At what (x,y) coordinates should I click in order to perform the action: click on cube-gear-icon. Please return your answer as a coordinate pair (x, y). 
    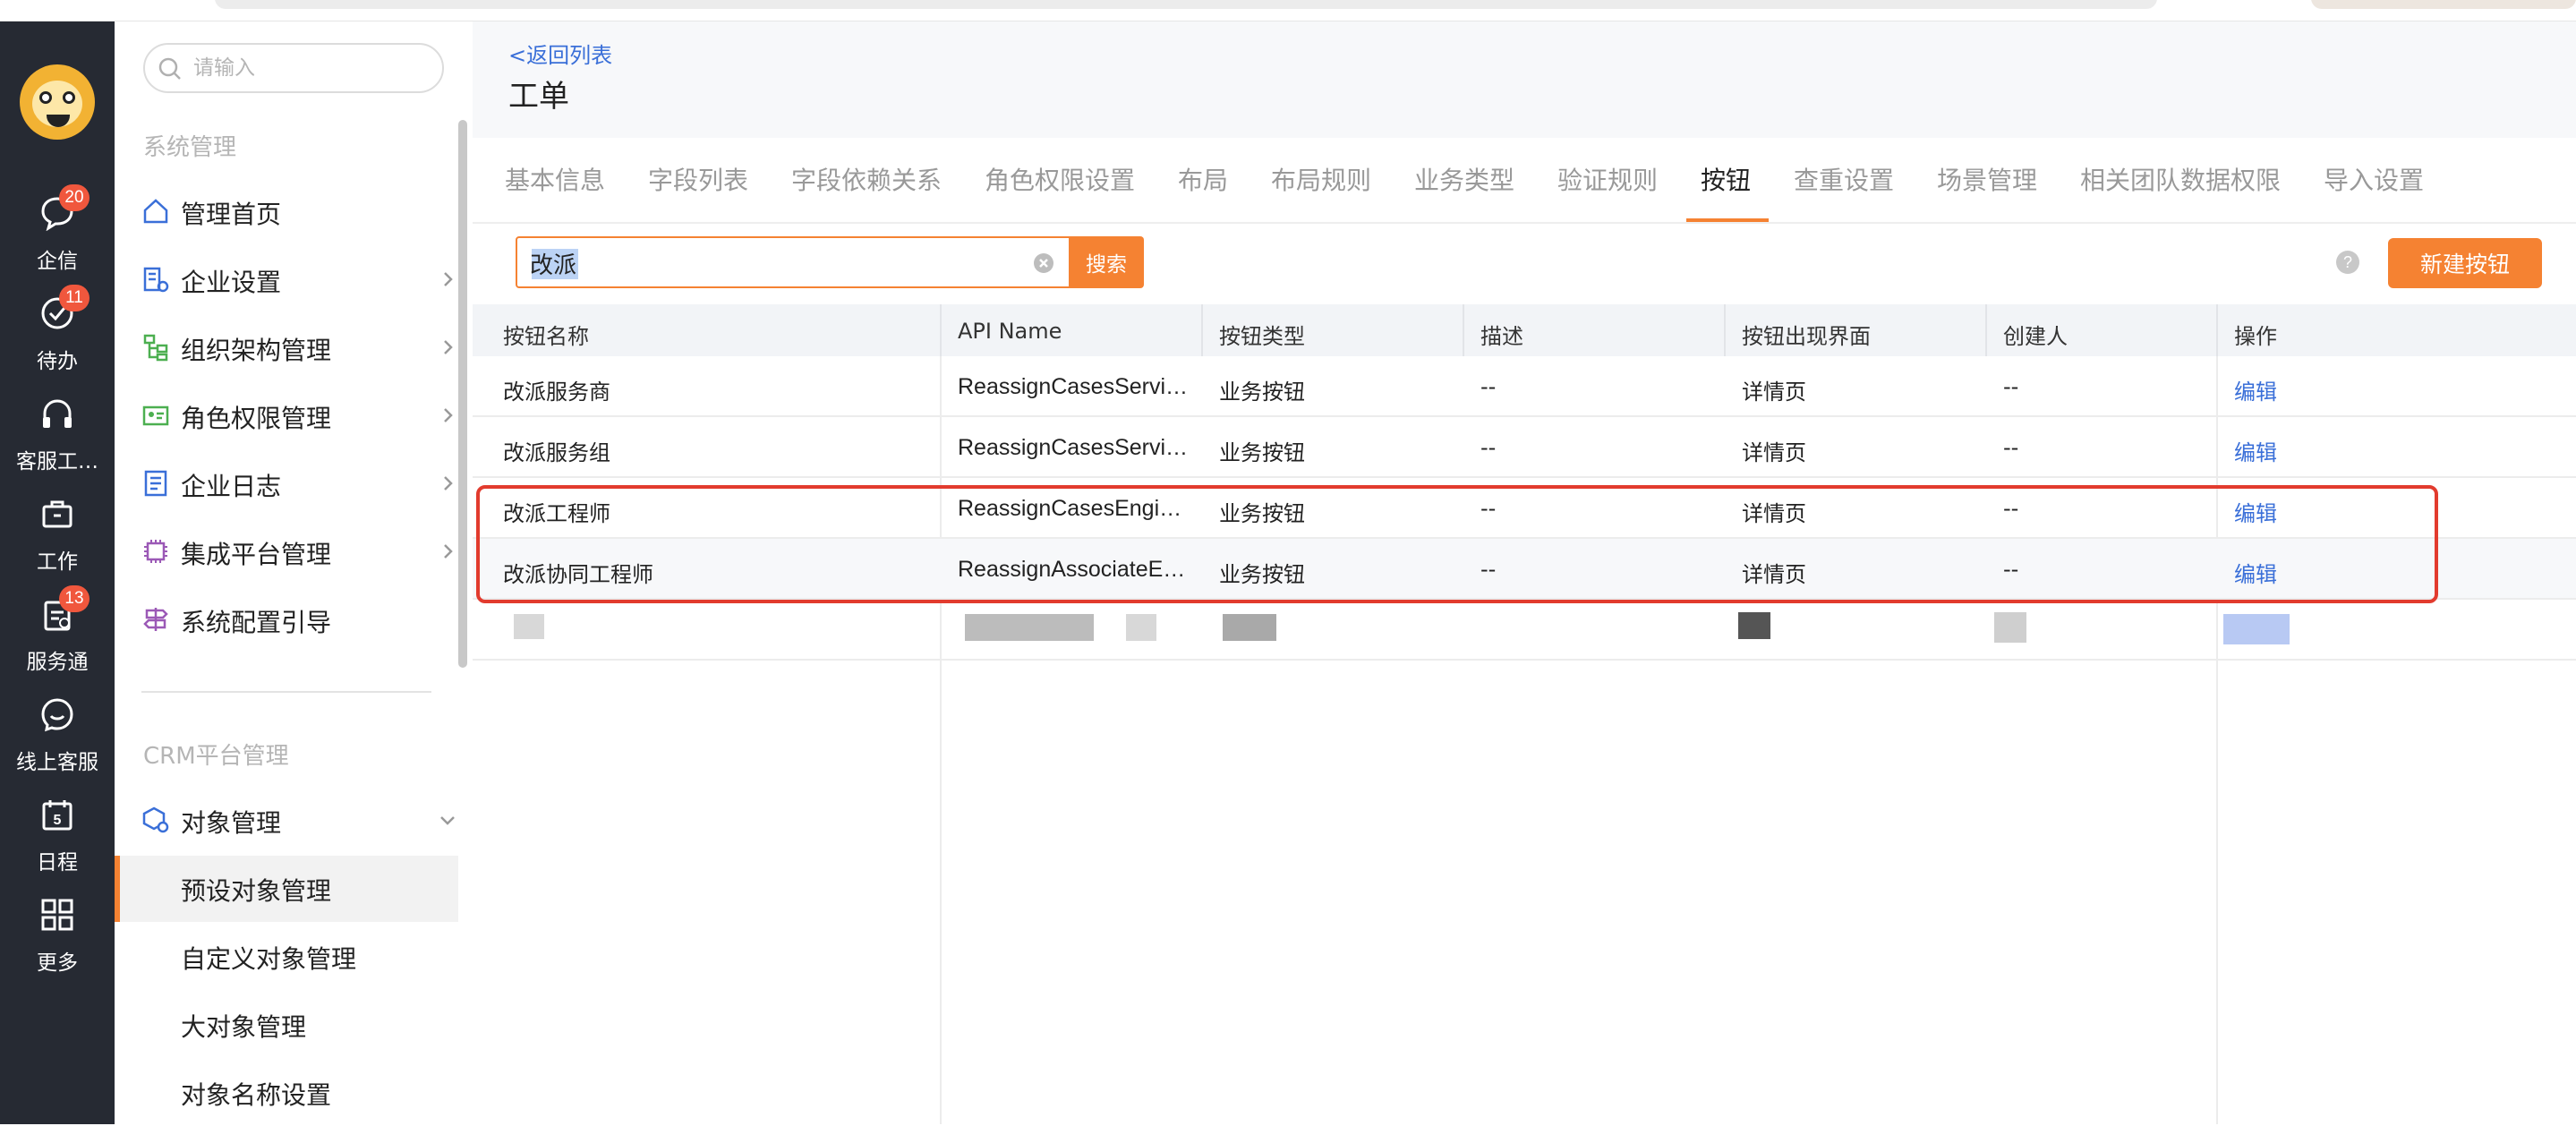
    Looking at the image, I should click on (155, 820).